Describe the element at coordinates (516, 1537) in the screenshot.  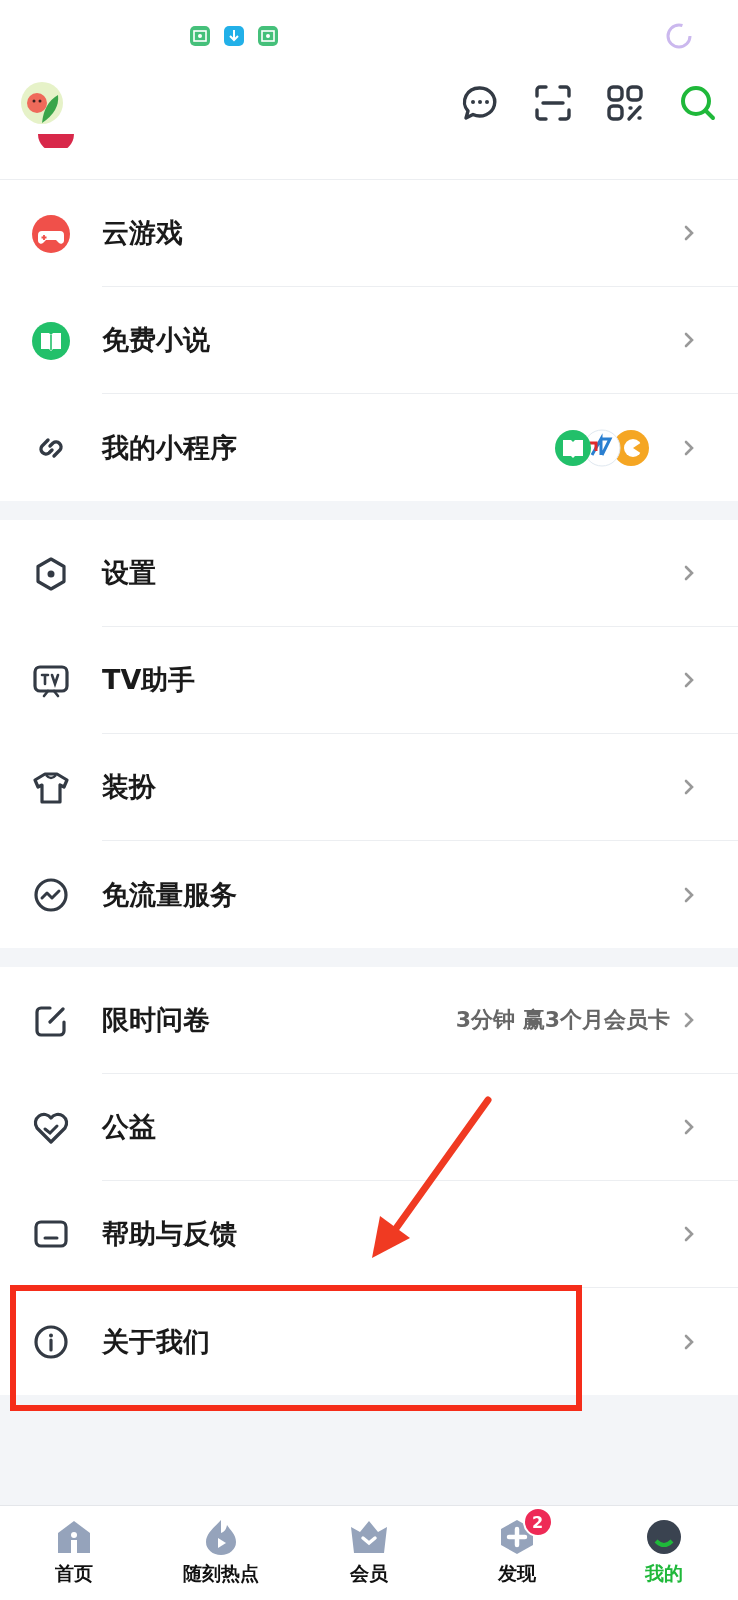
I see `plus-icon` at that location.